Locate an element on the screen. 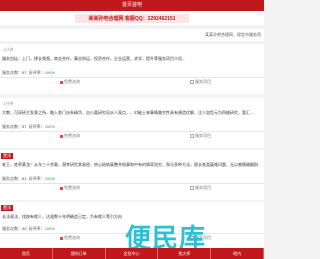 The image size is (320, 259). notice-bar: 某某孙吧合理网，保定市服务项 is located at coordinates (132, 35).